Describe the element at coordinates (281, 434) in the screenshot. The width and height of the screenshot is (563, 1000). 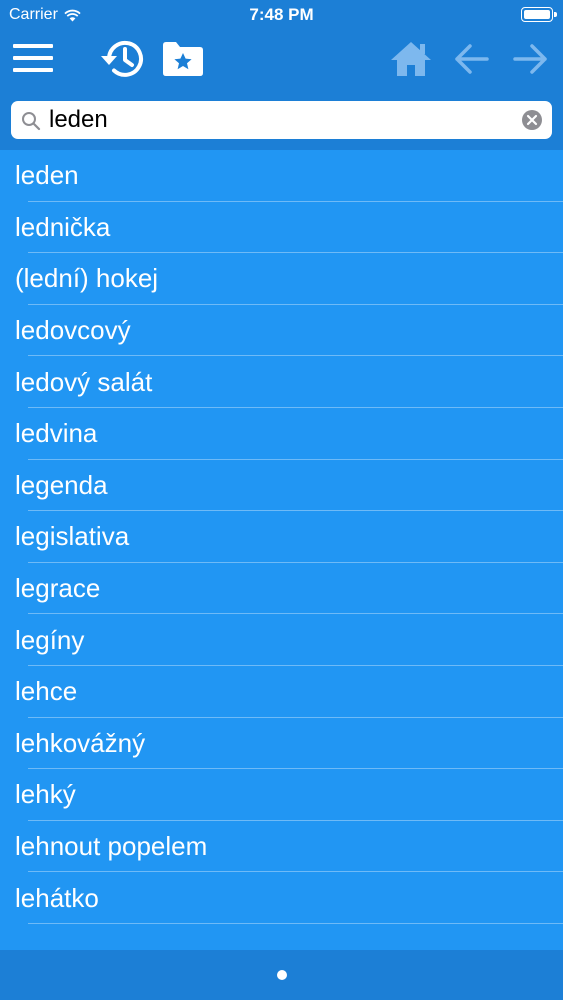
I see `list-item: ledvina` at that location.